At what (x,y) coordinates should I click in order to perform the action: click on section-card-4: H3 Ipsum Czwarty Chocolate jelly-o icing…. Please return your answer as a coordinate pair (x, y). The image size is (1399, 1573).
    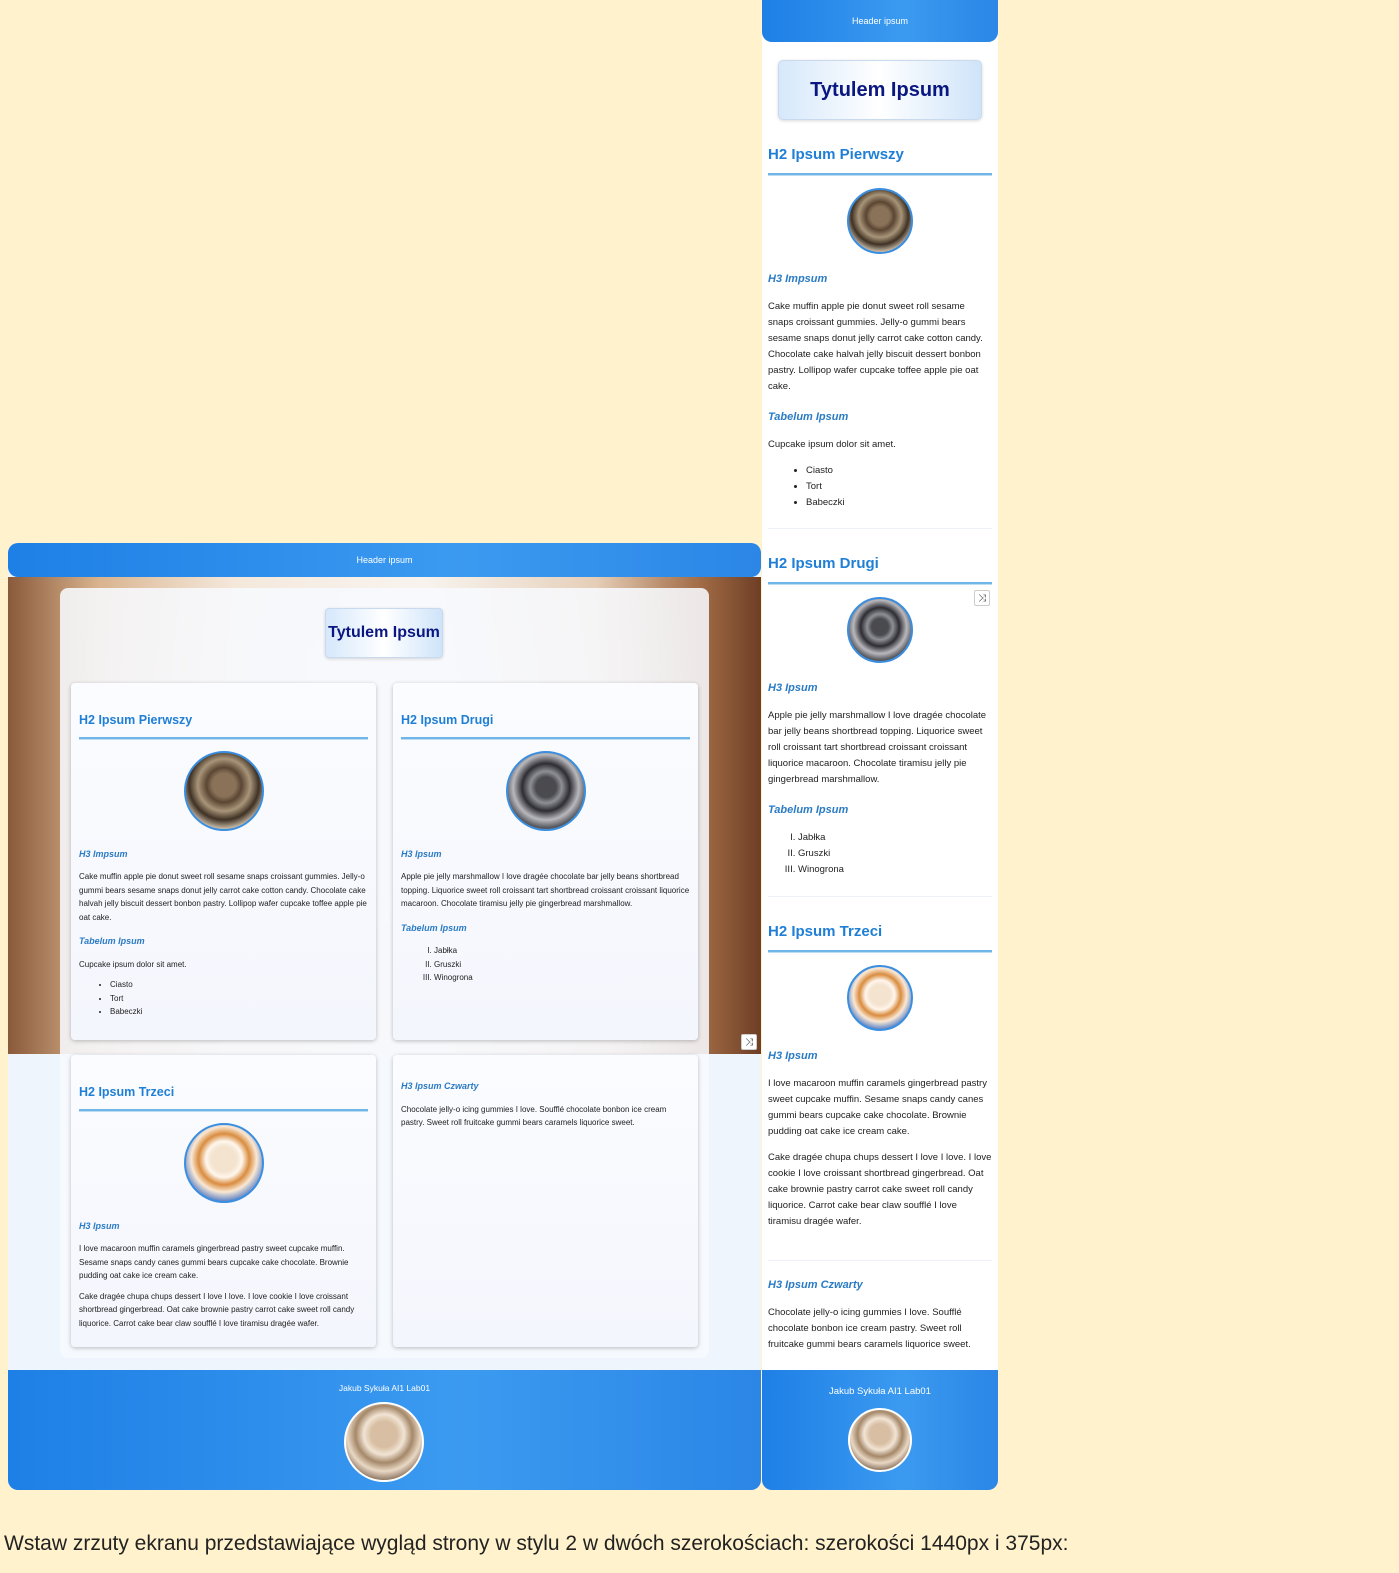
    Looking at the image, I should click on (545, 1201).